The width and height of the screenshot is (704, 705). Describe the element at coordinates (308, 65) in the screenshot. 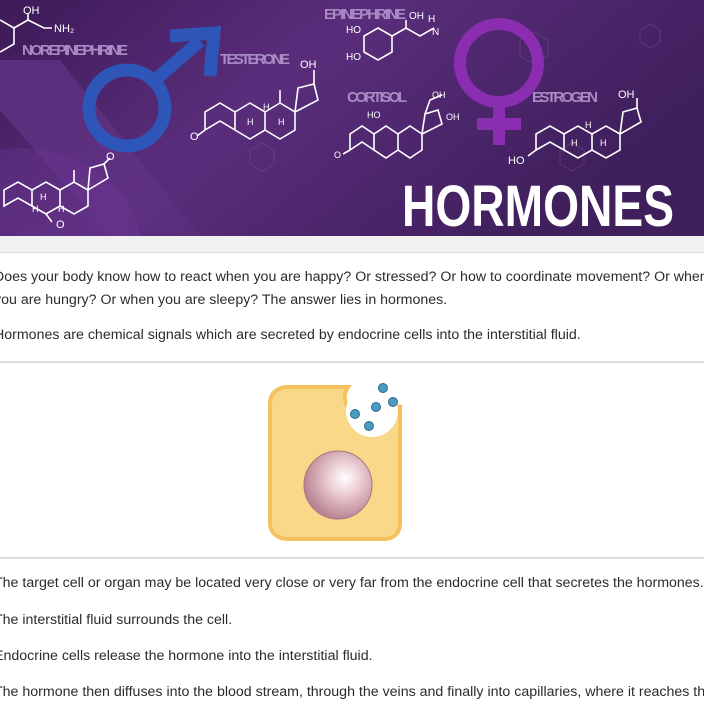

I see `testerone-oh-label: OH` at that location.